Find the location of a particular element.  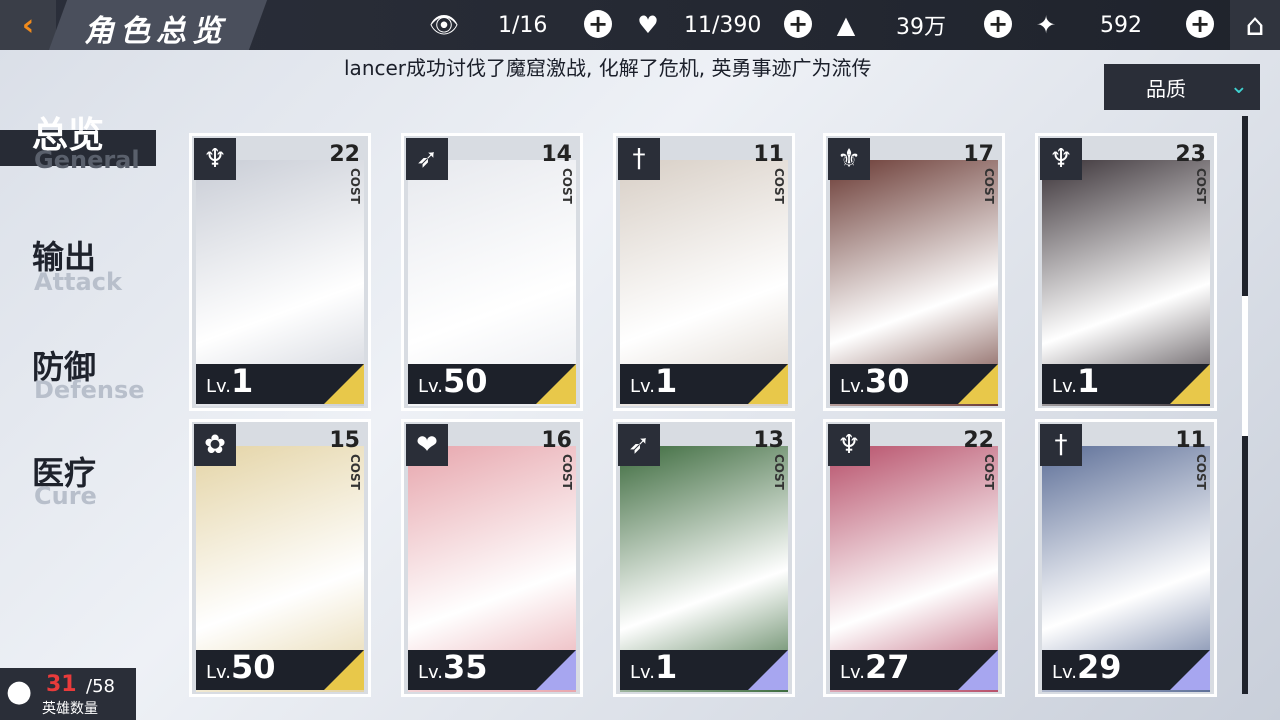

sword-icon: † is located at coordinates (1061, 445).